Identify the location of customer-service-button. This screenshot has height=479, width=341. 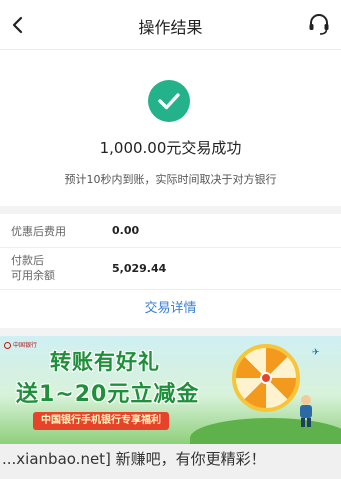
(319, 24).